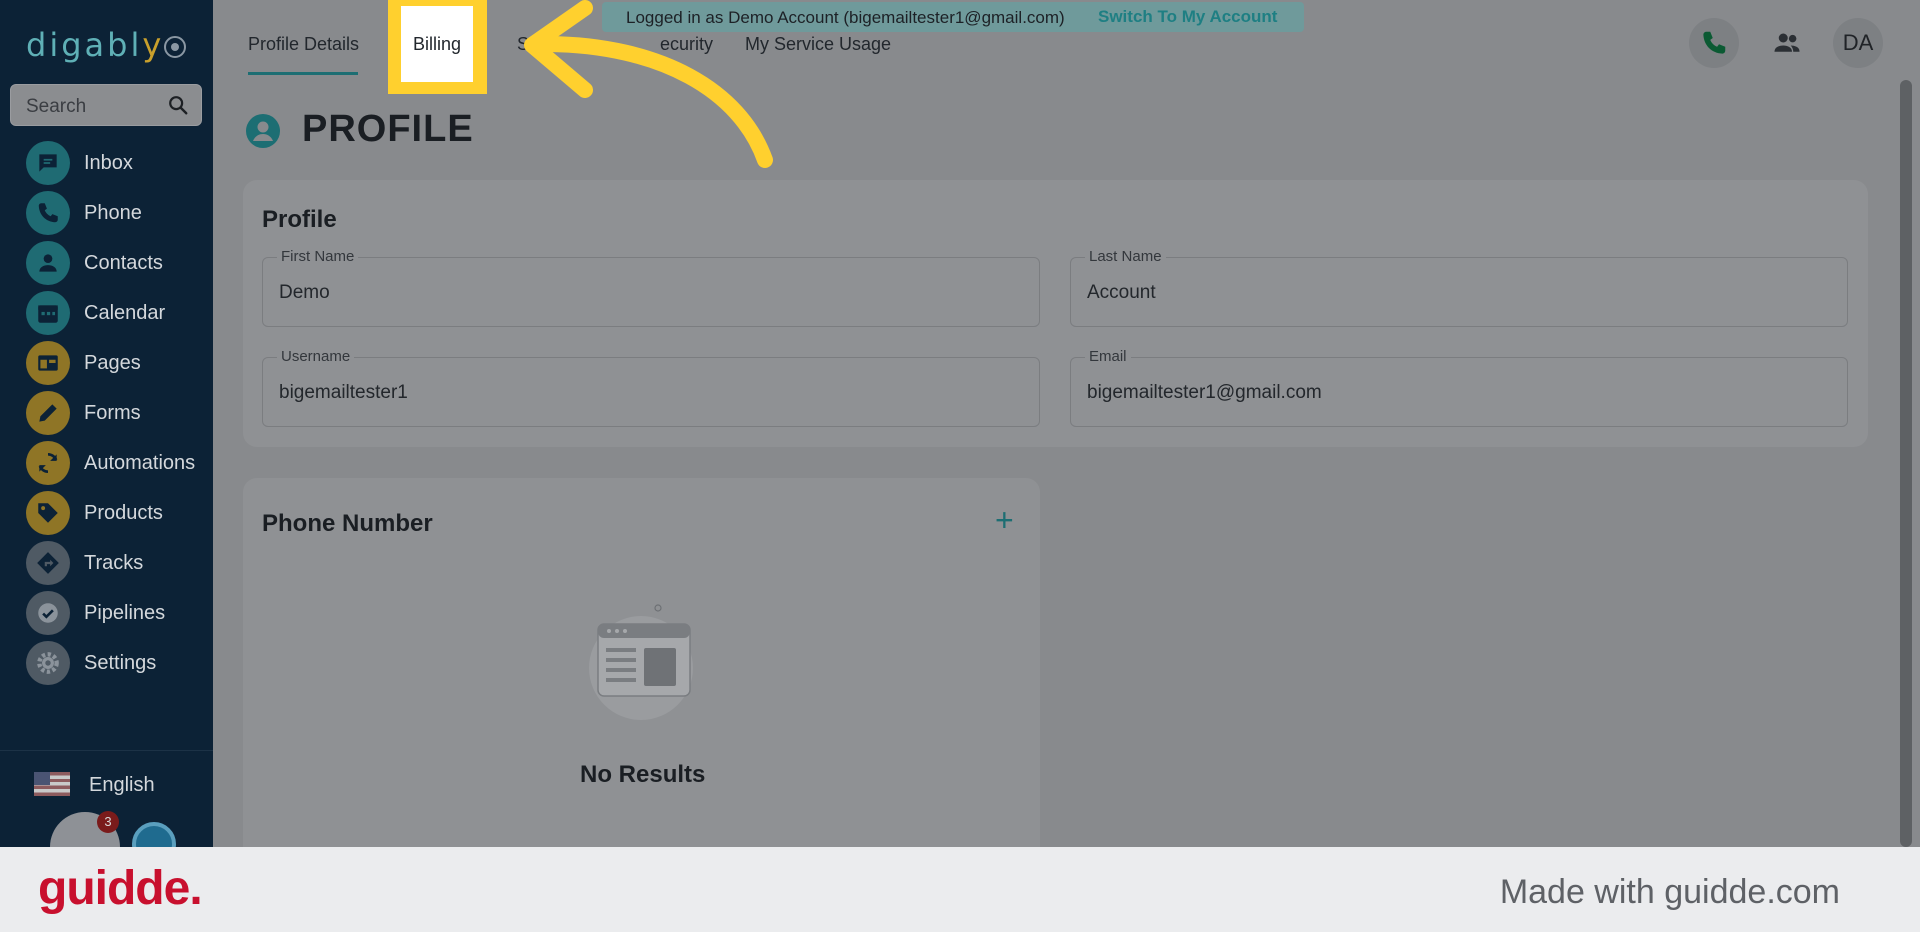 This screenshot has width=1920, height=932. I want to click on sidebar-item-tracks: Tracks, so click(116, 563).